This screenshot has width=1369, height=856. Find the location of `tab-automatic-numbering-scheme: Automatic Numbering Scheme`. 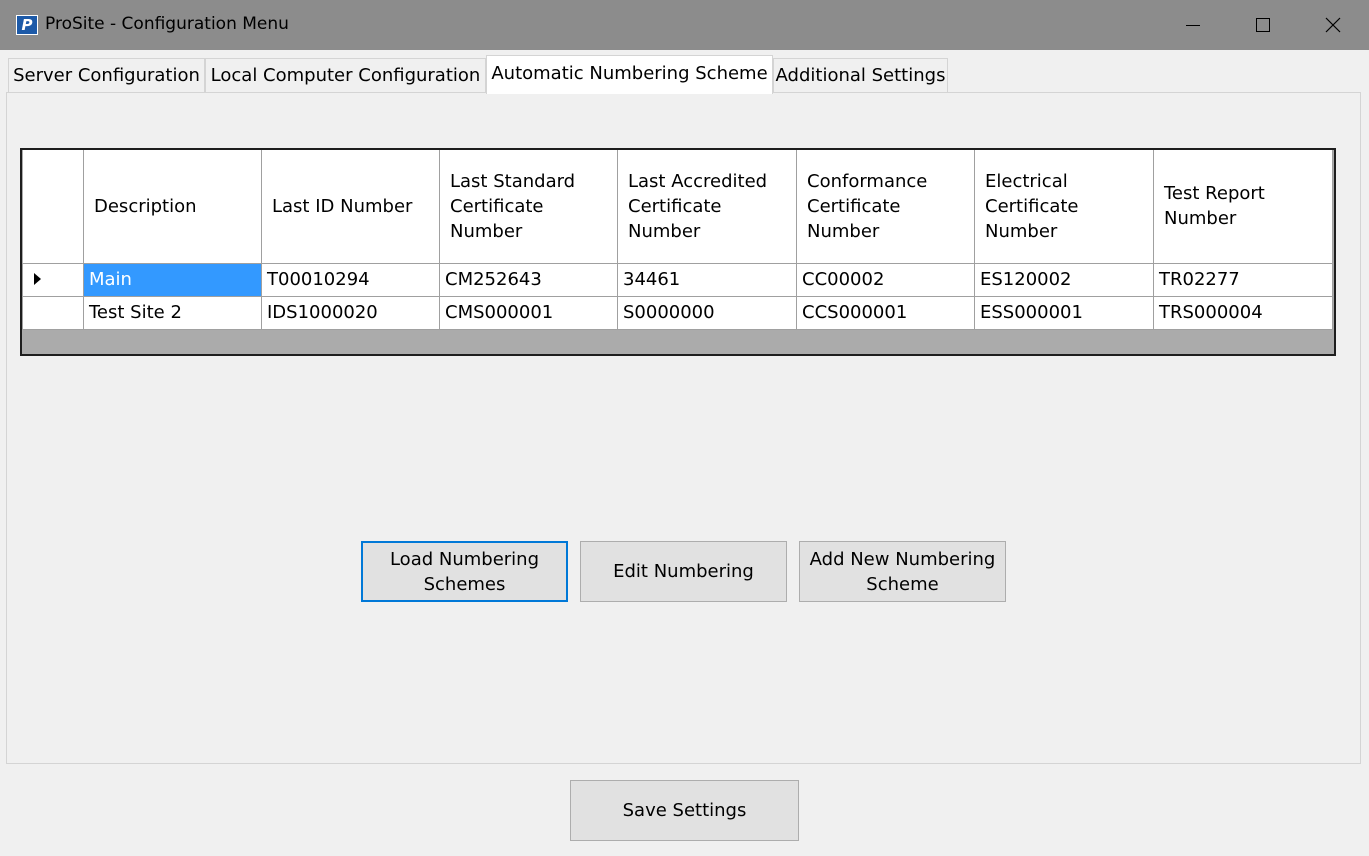

tab-automatic-numbering-scheme: Automatic Numbering Scheme is located at coordinates (629, 74).